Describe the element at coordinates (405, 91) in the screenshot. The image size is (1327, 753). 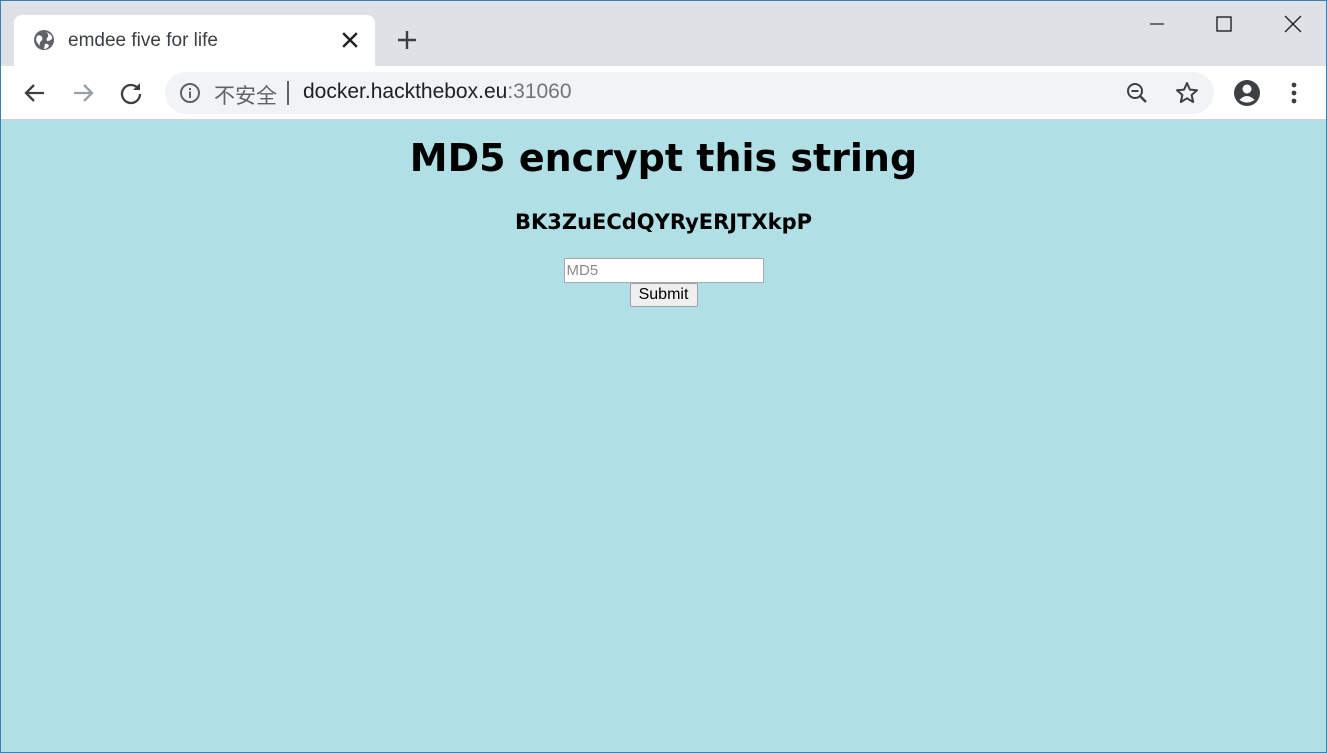
I see `url-host: docker.hackthebox.eu` at that location.